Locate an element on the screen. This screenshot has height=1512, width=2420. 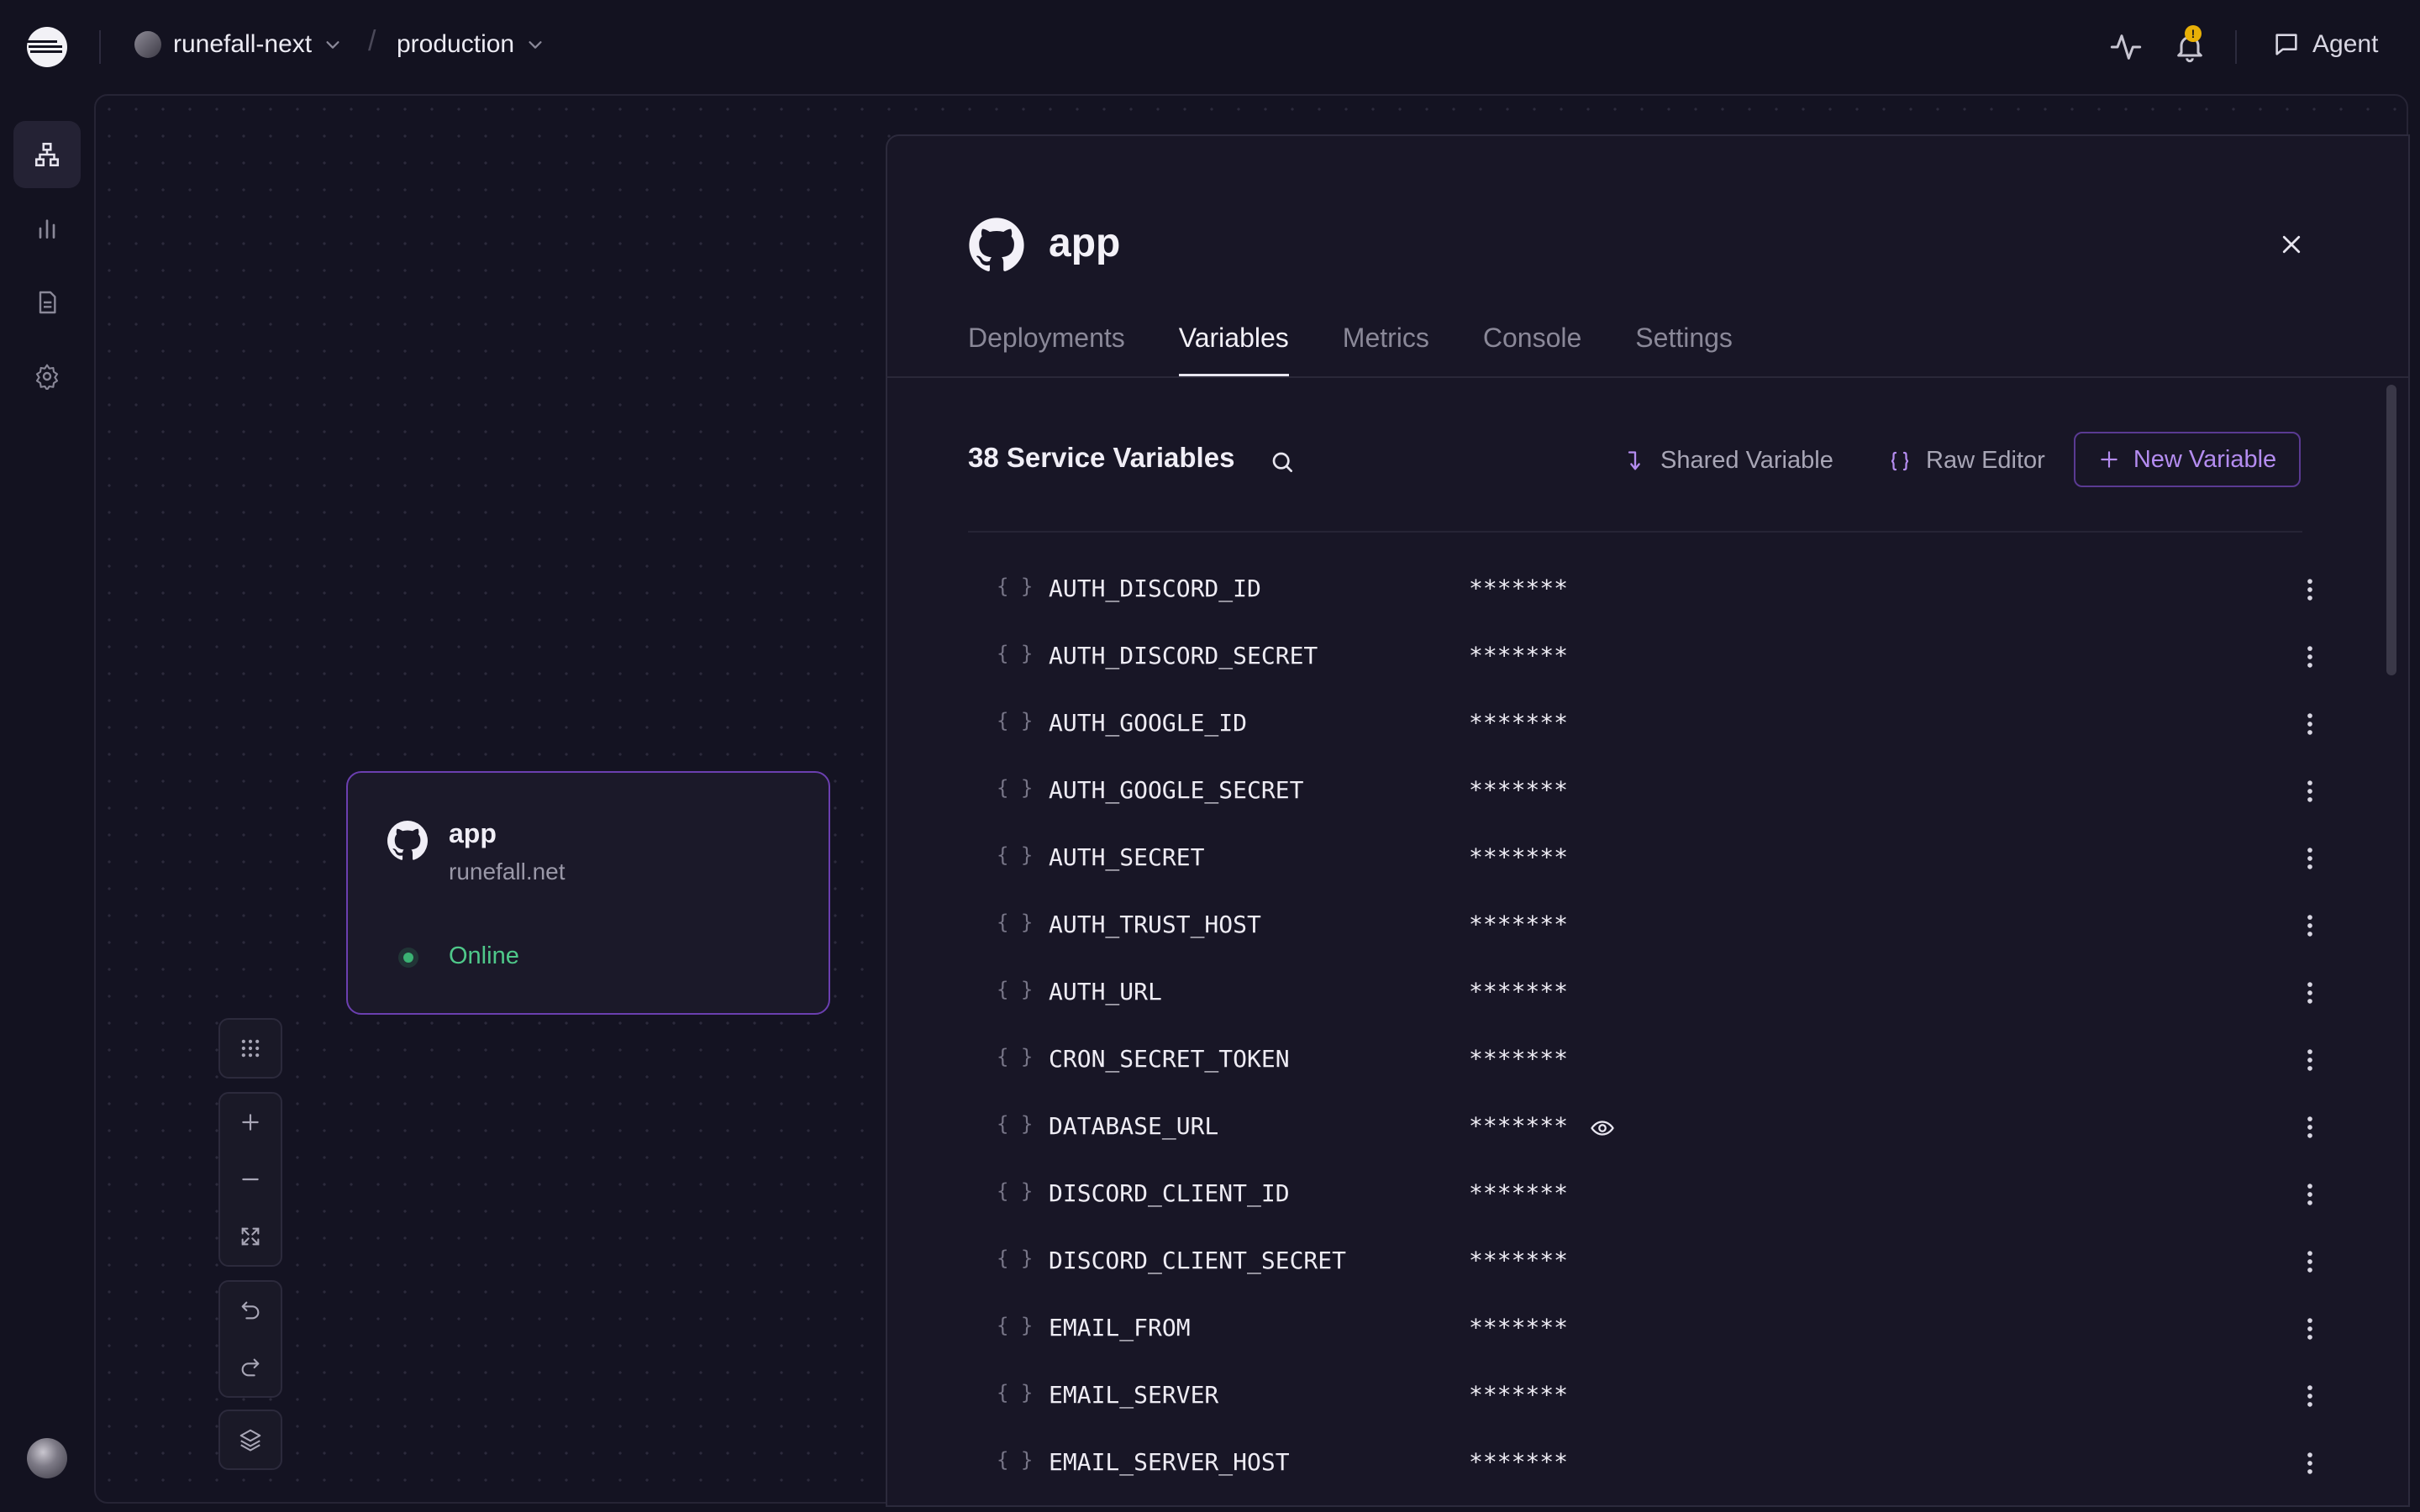
canvas-zoom-controls is located at coordinates (250, 1179).